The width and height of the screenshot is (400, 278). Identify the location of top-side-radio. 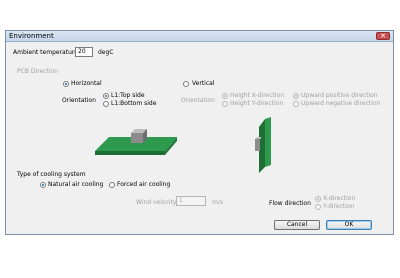
(106, 96).